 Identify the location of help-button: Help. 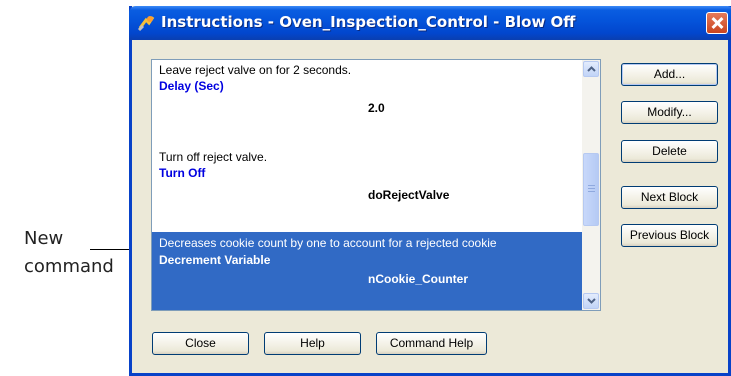
(312, 343).